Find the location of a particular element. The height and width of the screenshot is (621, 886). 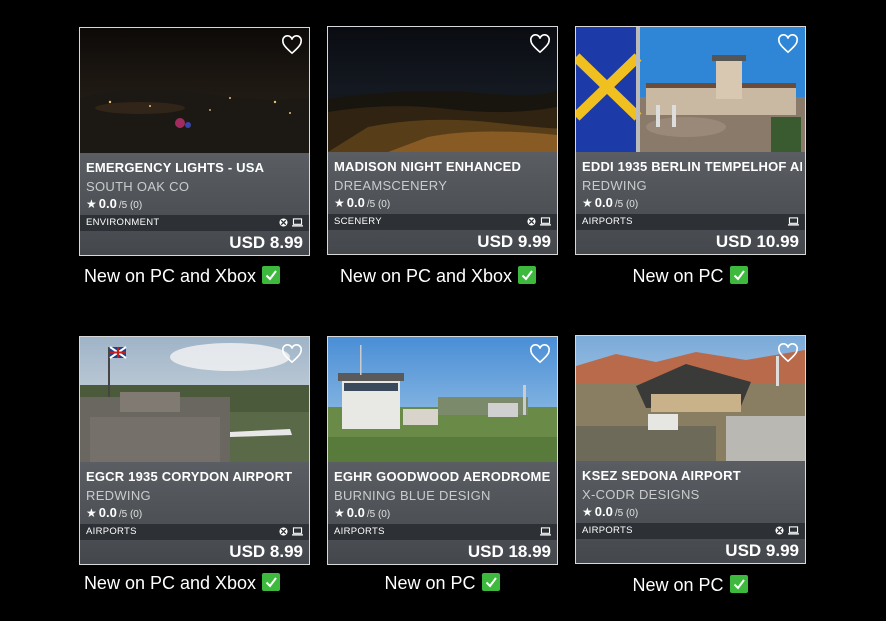

product-title: KSEZ SEDONA AIRPORT is located at coordinates (661, 475).